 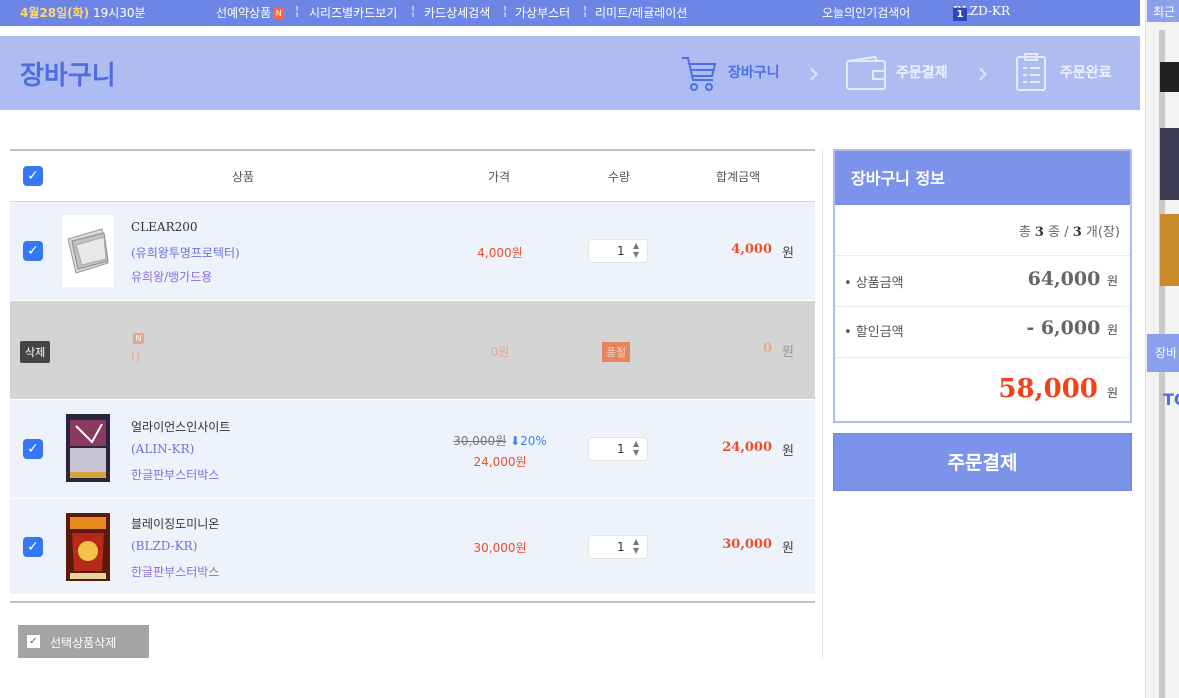 I want to click on final-amount-value: 58,000 원, so click(x=1058, y=389).